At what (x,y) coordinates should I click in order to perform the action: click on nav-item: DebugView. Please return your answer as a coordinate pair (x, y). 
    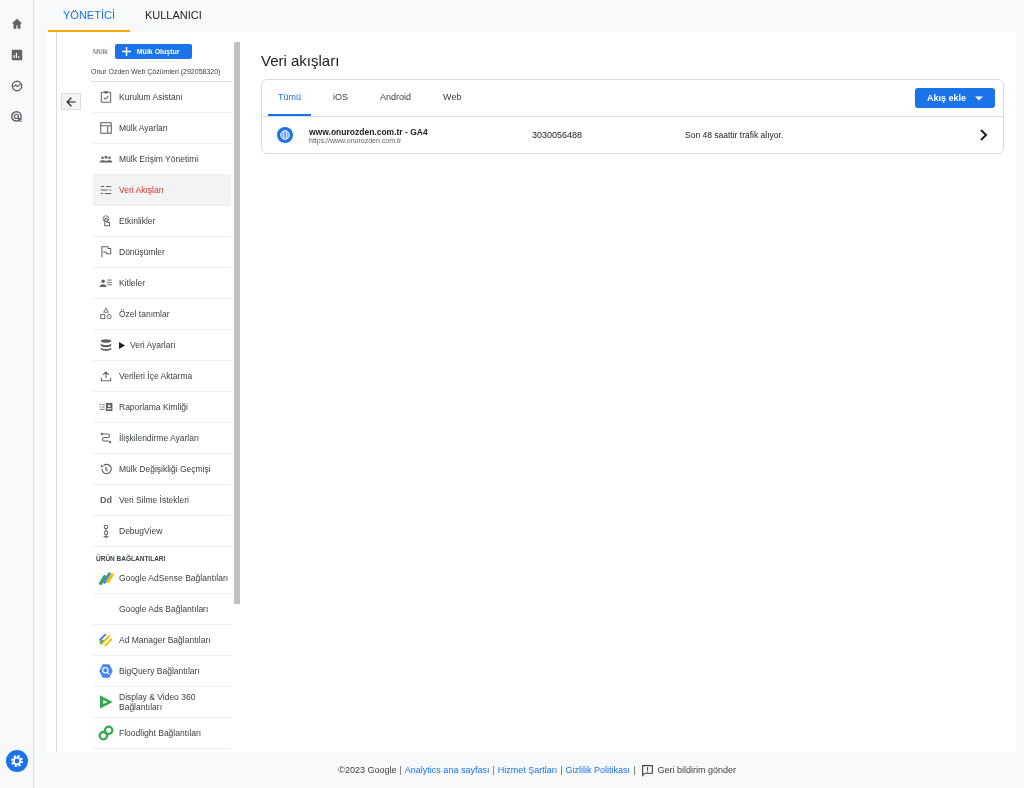
    Looking at the image, I should click on (162, 531).